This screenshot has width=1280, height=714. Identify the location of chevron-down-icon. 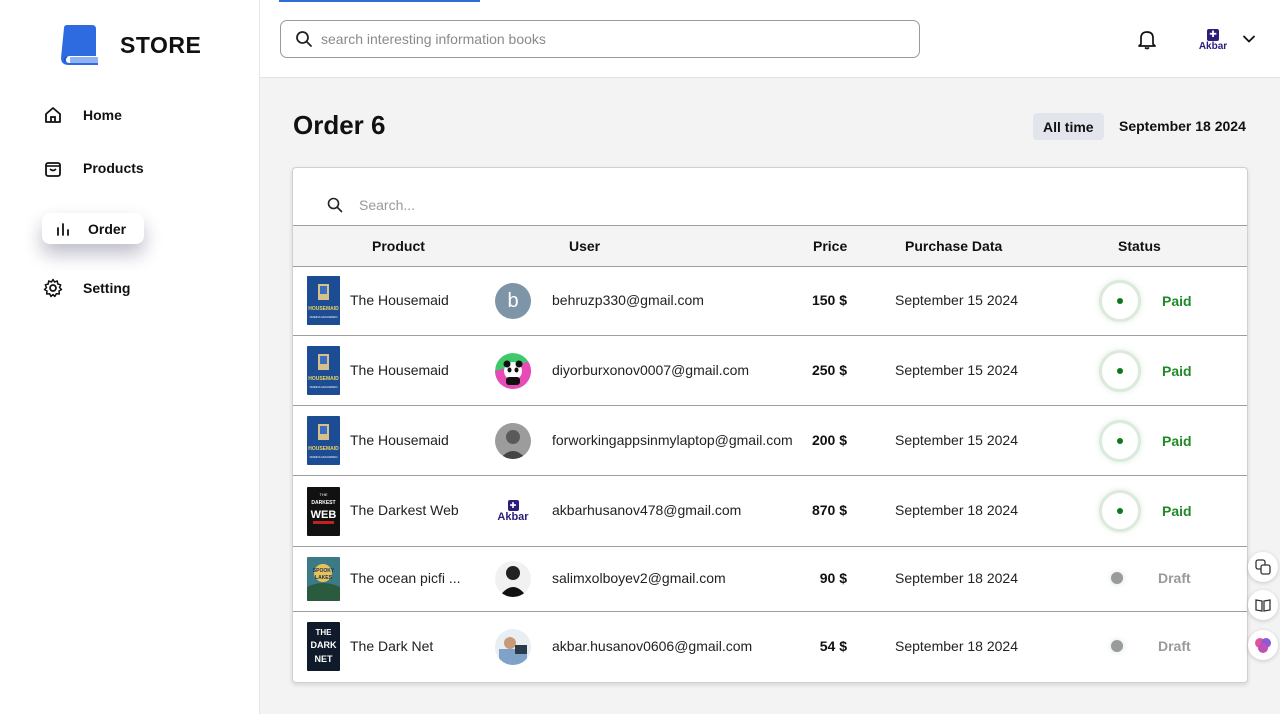
(1249, 39).